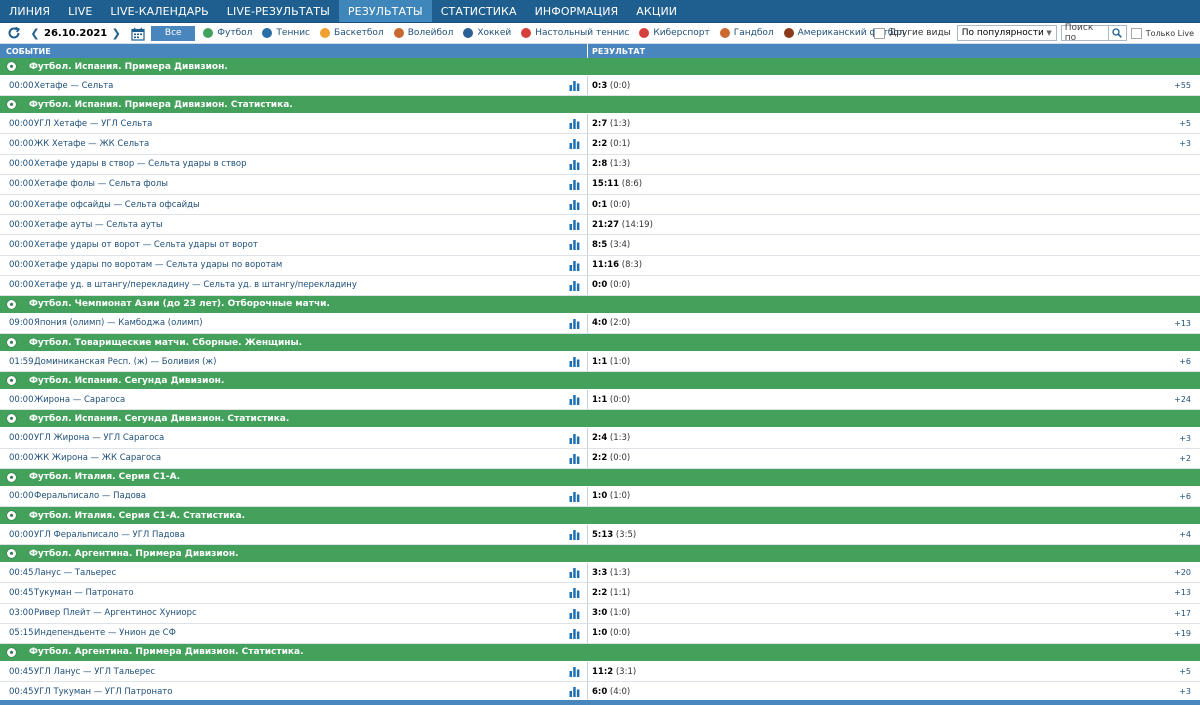 The height and width of the screenshot is (705, 1200). What do you see at coordinates (295, 144) in the screenshot?
I see `event-link: ЖК Хетафе — ЖК Сельта` at bounding box center [295, 144].